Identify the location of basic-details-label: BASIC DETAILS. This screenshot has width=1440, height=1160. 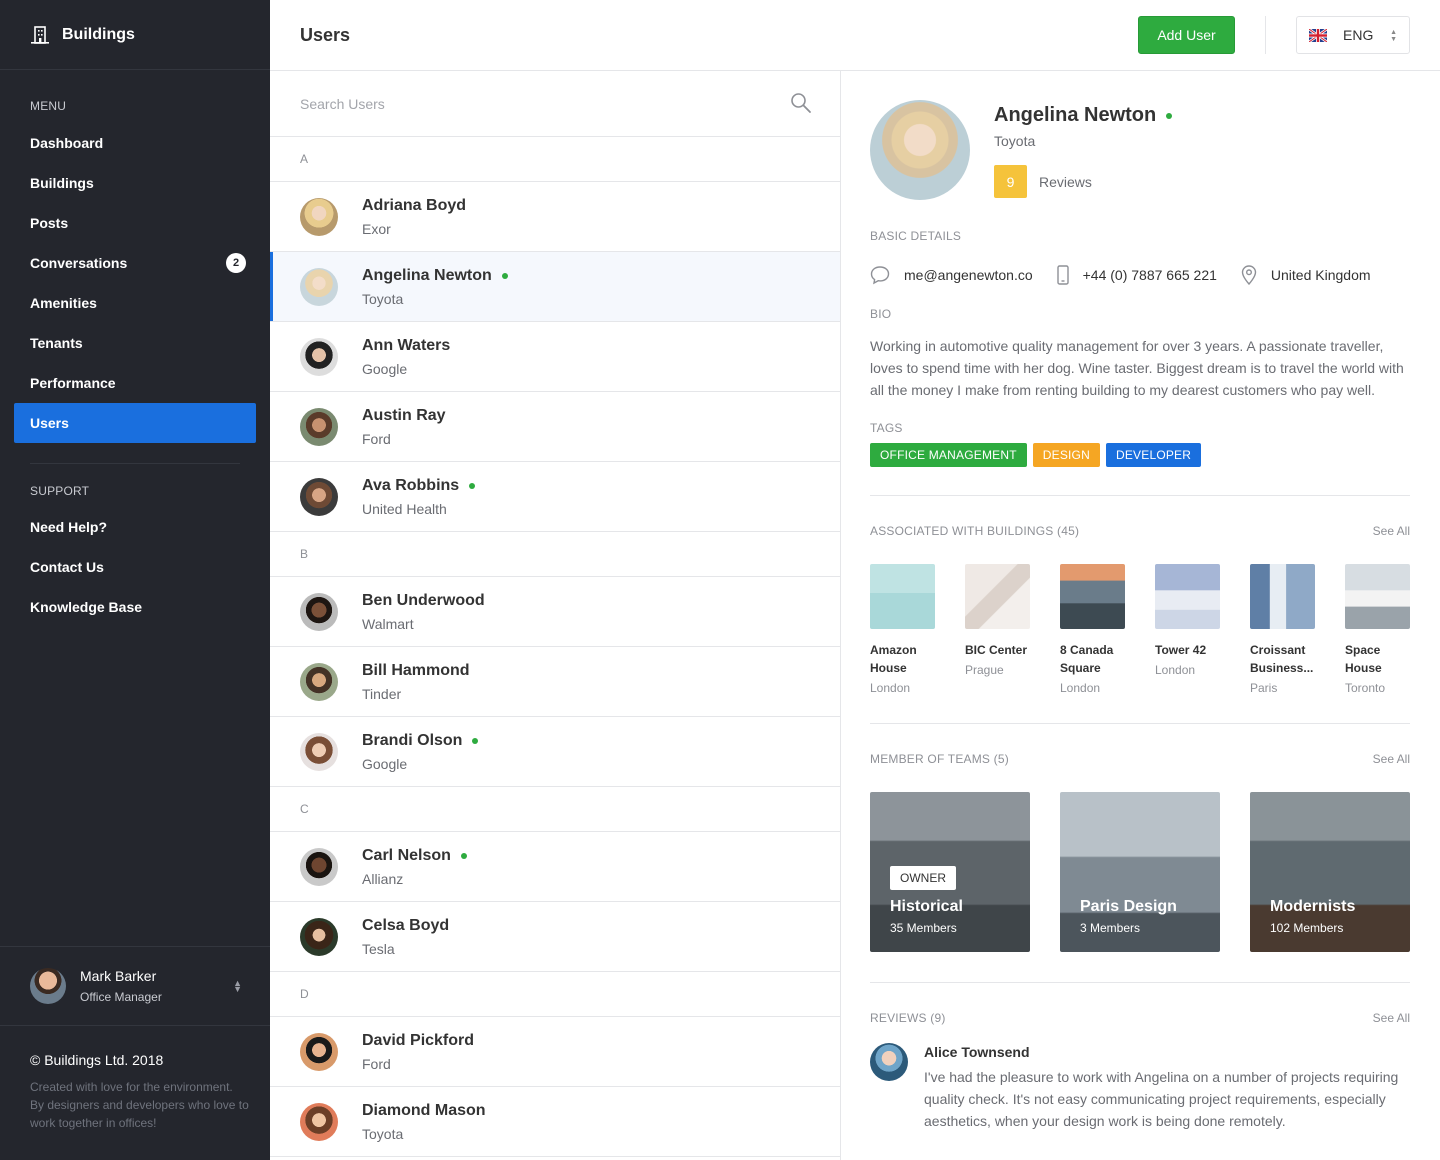
(916, 236).